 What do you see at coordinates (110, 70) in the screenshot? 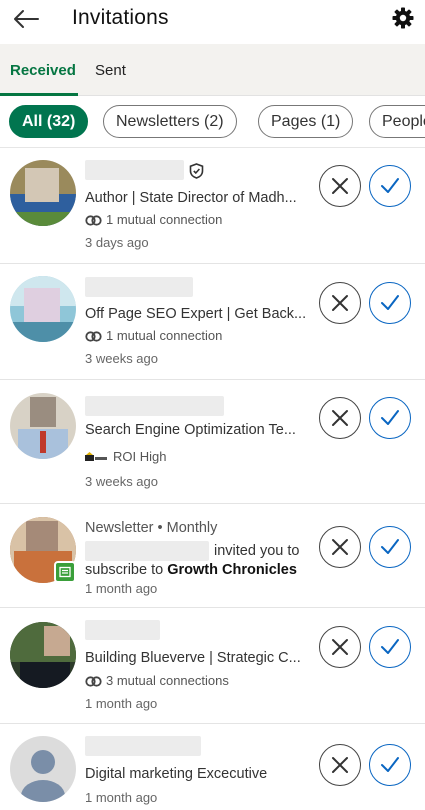
I see `tab-sent: Sent` at bounding box center [110, 70].